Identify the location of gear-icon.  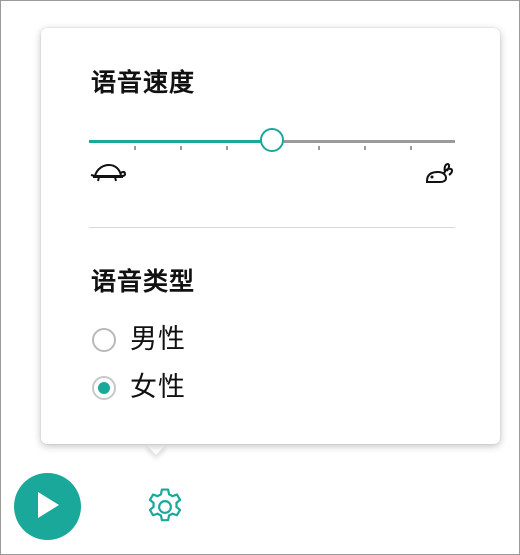
(165, 510).